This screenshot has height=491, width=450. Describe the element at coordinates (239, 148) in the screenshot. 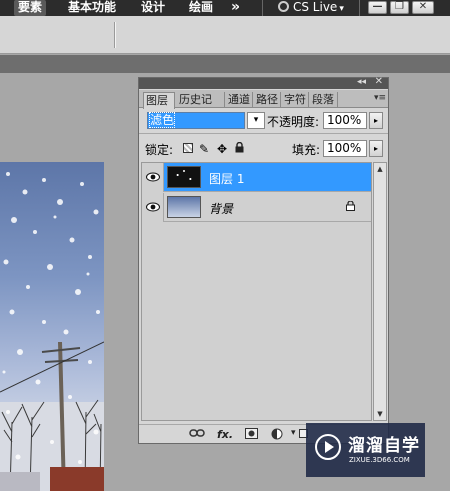

I see `lock-all-icon` at that location.